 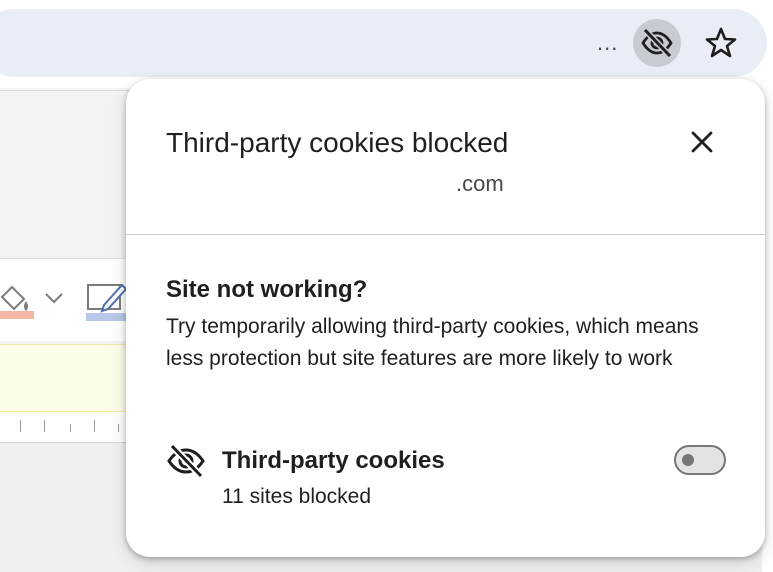 I want to click on close-icon, so click(x=702, y=142).